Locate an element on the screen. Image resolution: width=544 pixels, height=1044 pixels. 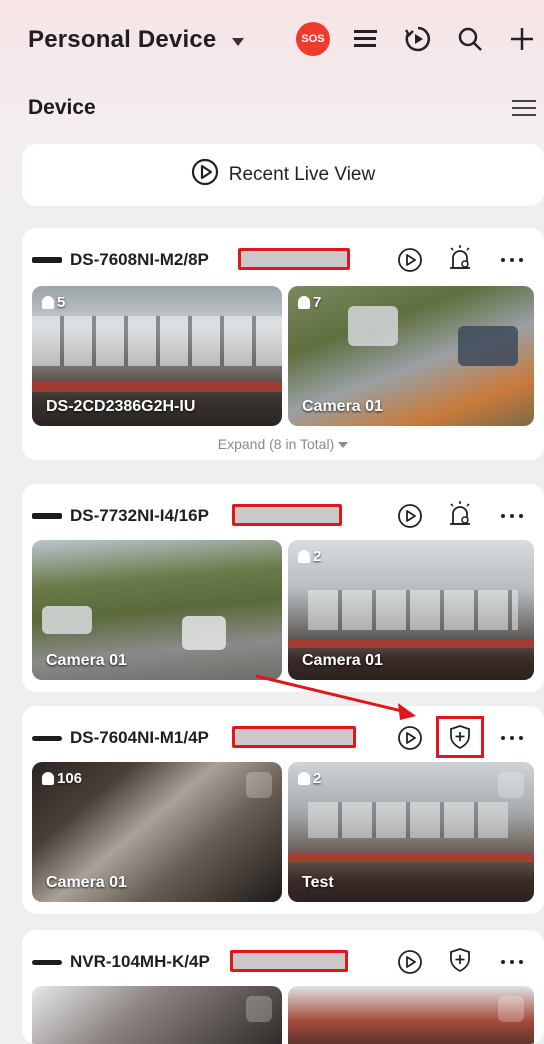
camera-label: Test is located at coordinates (318, 882).